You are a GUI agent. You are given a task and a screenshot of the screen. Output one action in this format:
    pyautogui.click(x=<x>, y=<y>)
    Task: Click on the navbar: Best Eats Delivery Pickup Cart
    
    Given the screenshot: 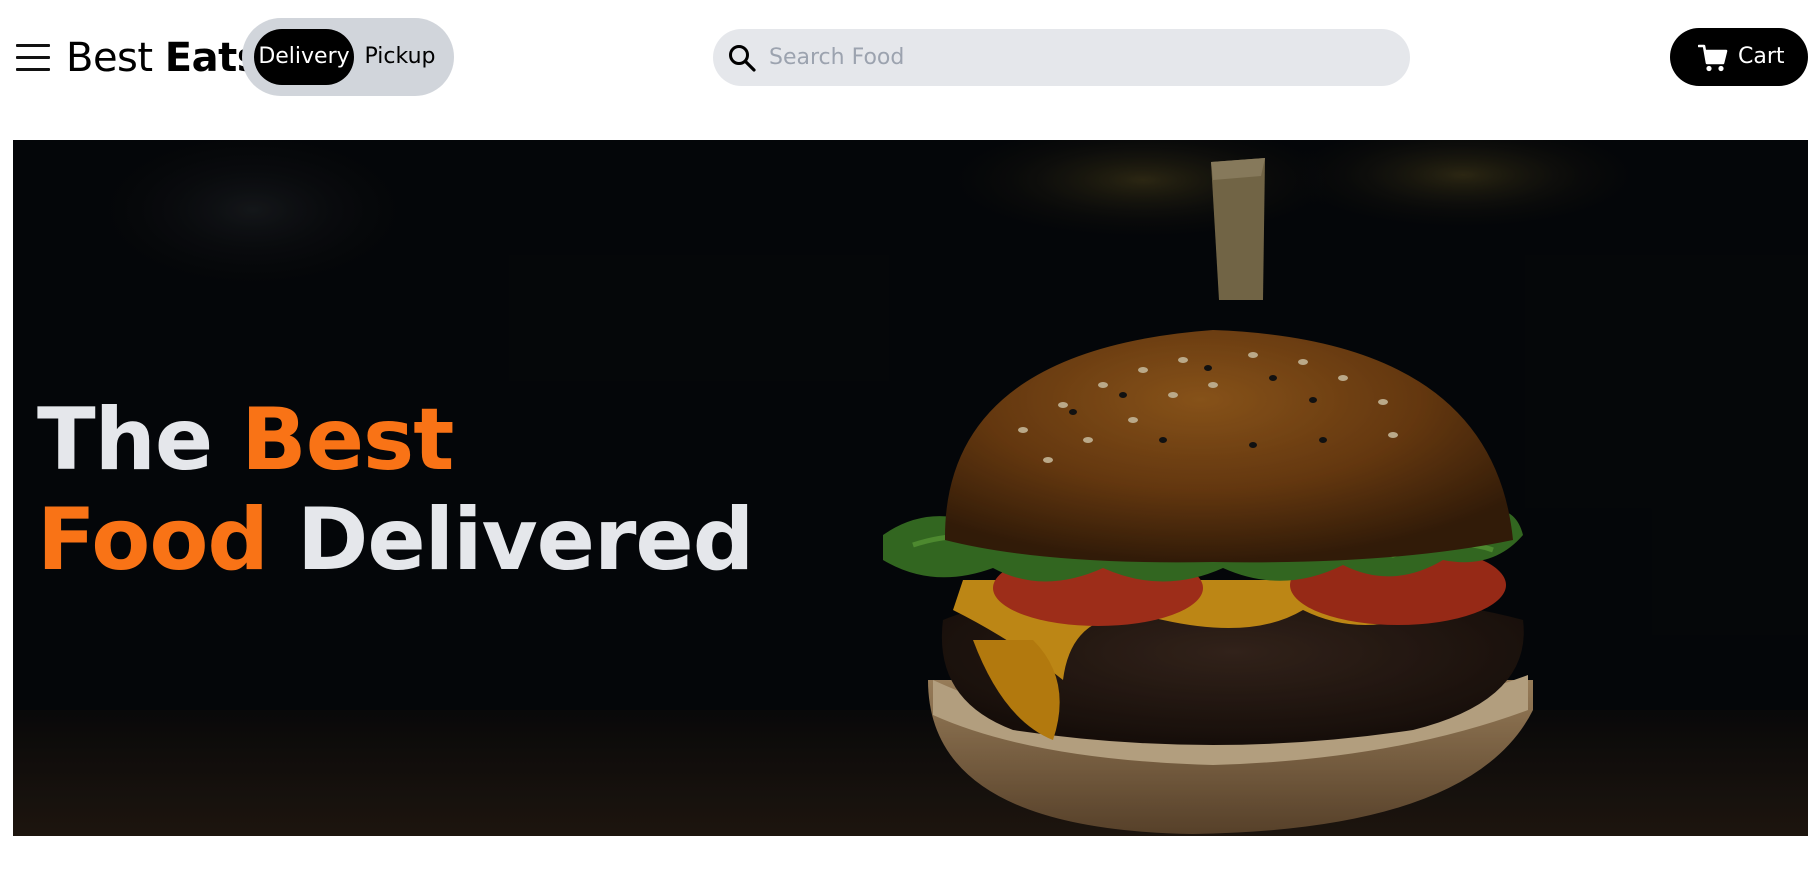 What is the action you would take?
    pyautogui.click(x=904, y=60)
    